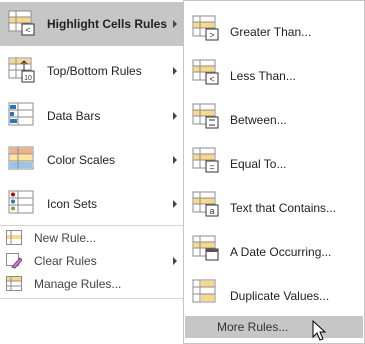 This screenshot has height=344, width=365. What do you see at coordinates (21, 23) in the screenshot?
I see `highlight-cells-rules-icon: <` at bounding box center [21, 23].